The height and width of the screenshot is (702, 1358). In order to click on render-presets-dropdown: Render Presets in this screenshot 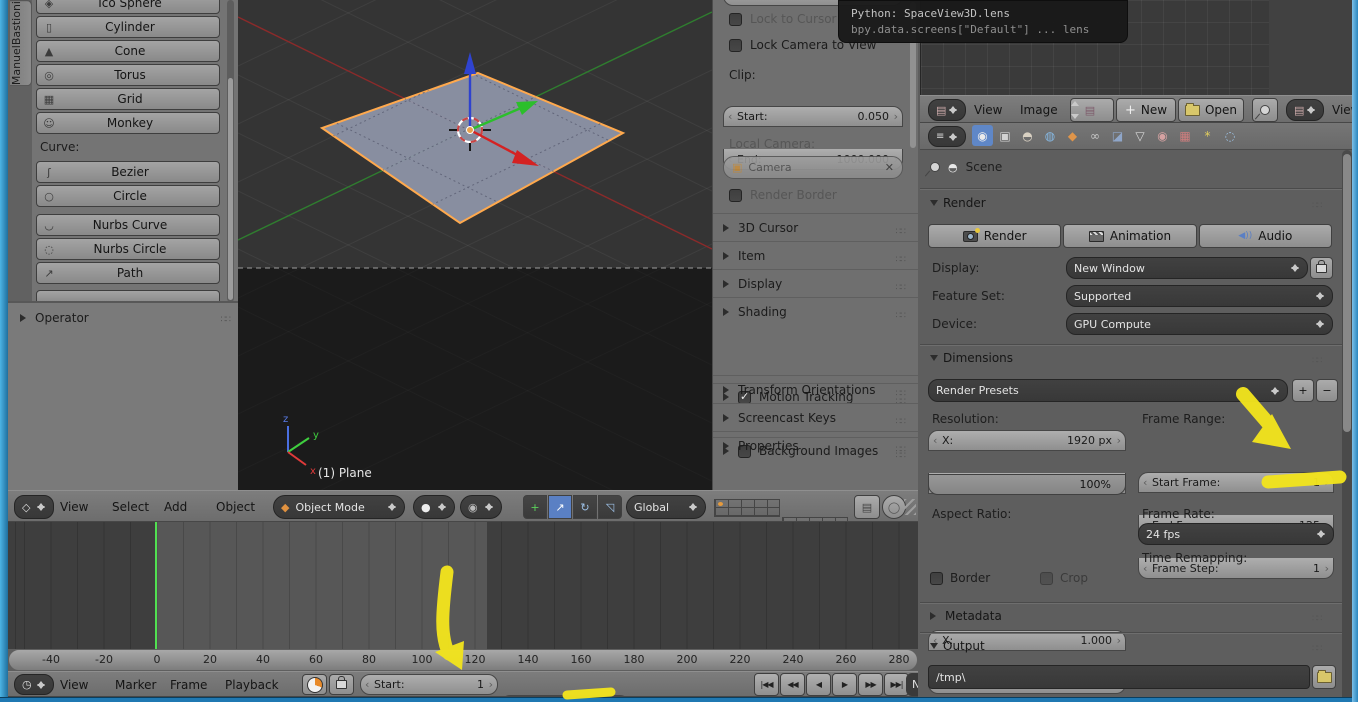, I will do `click(1108, 390)`.